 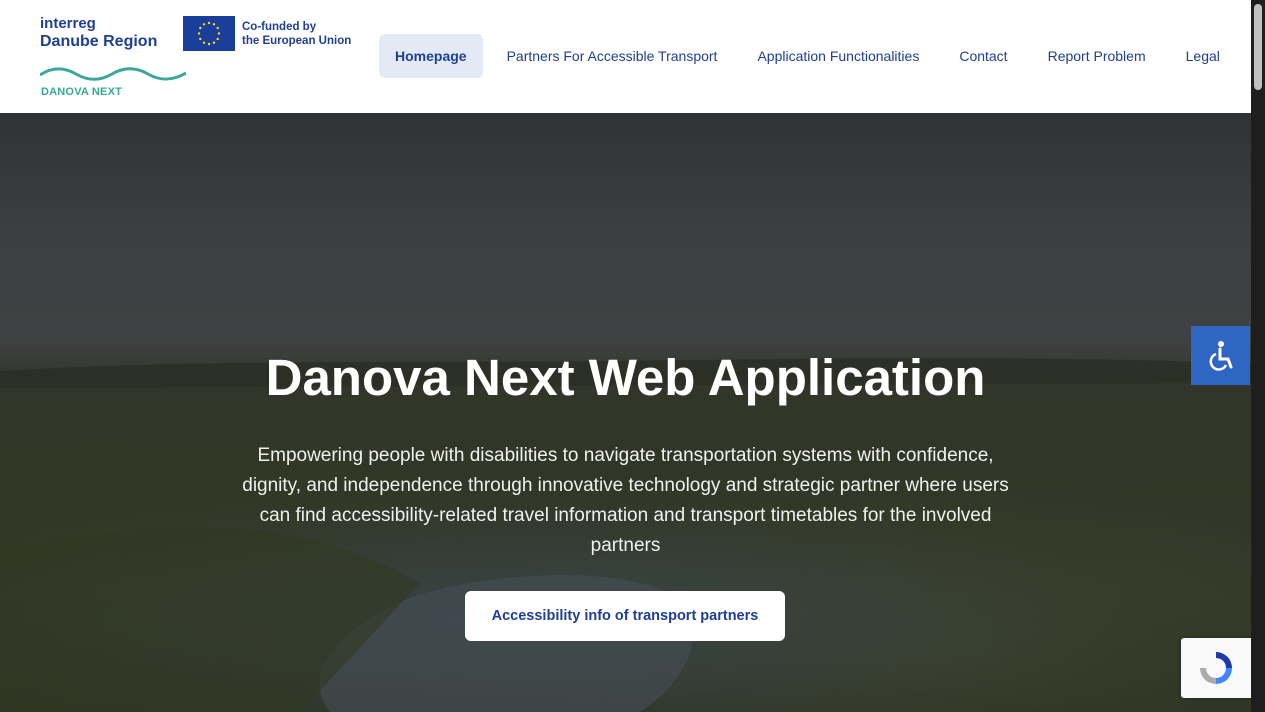 What do you see at coordinates (625, 616) in the screenshot?
I see `accessibility-info-button: Accessibility info of transport partners` at bounding box center [625, 616].